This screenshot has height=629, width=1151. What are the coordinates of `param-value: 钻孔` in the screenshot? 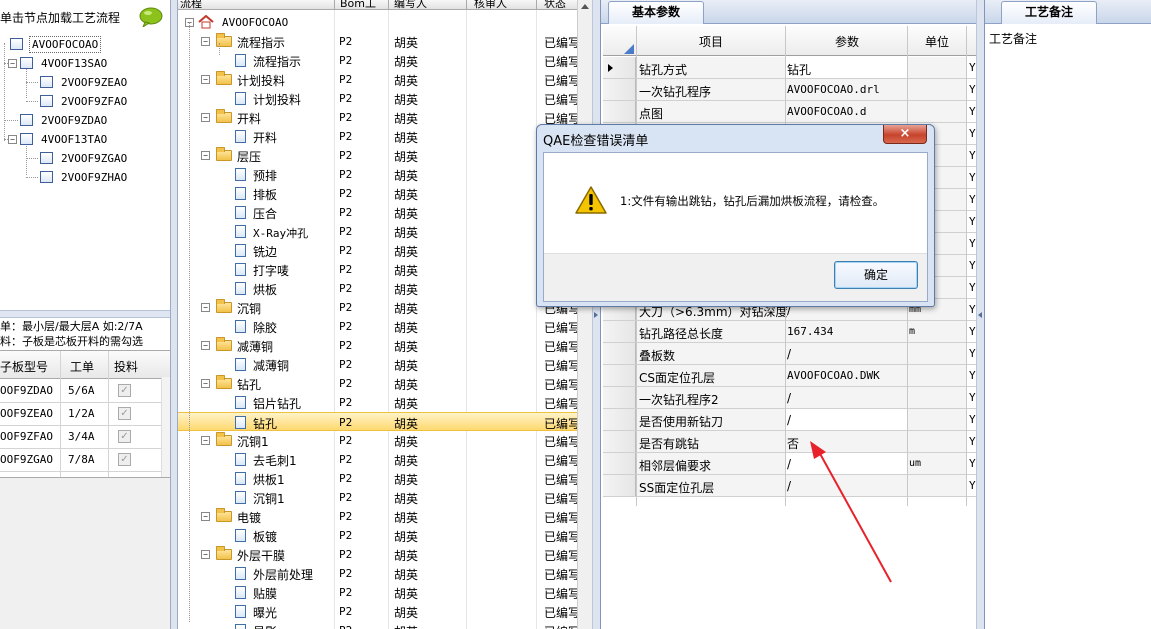 It's located at (799, 69).